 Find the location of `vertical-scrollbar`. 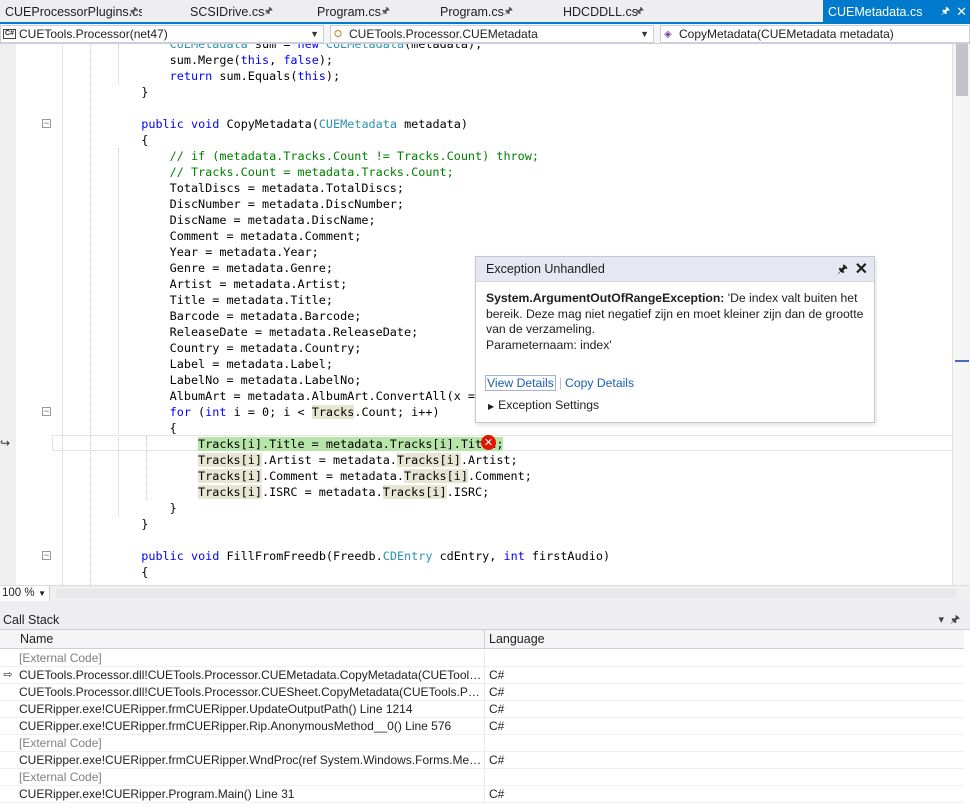

vertical-scrollbar is located at coordinates (961, 314).